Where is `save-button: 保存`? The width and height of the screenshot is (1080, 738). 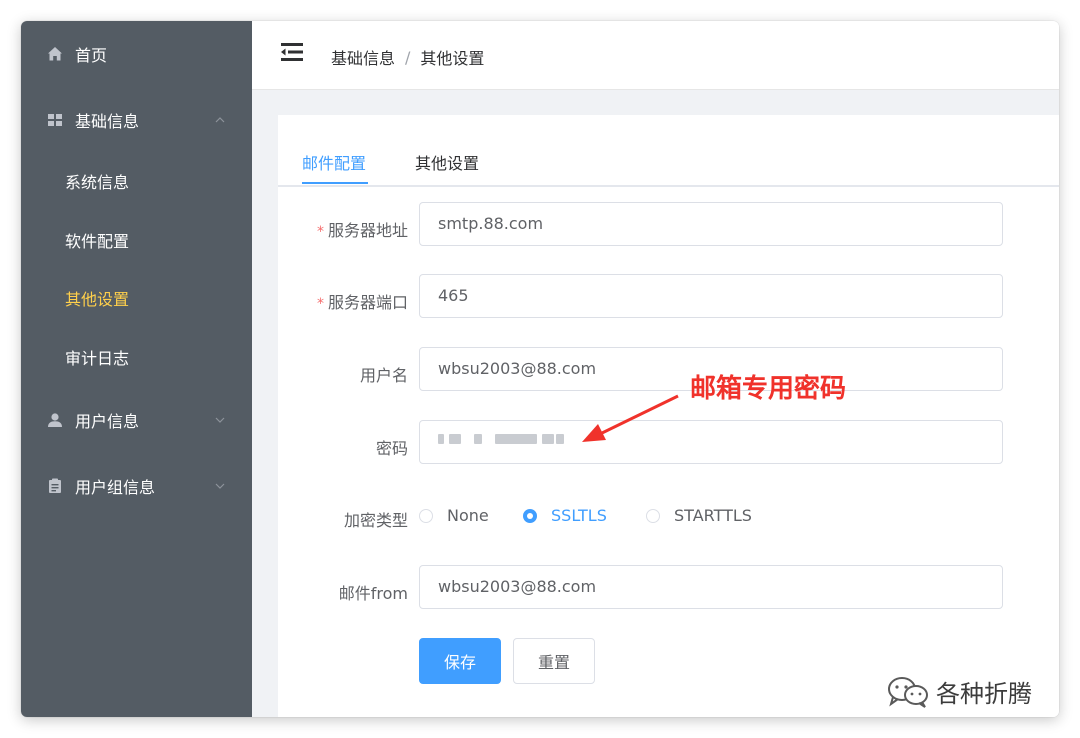 save-button: 保存 is located at coordinates (460, 661).